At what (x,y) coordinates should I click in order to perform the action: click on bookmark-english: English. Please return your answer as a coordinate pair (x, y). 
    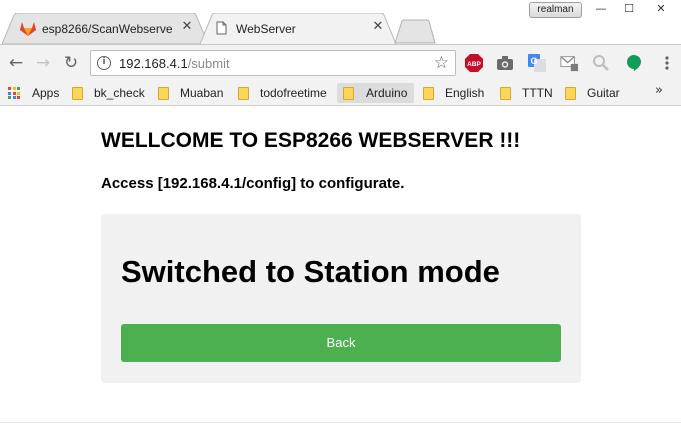
    Looking at the image, I should click on (458, 93).